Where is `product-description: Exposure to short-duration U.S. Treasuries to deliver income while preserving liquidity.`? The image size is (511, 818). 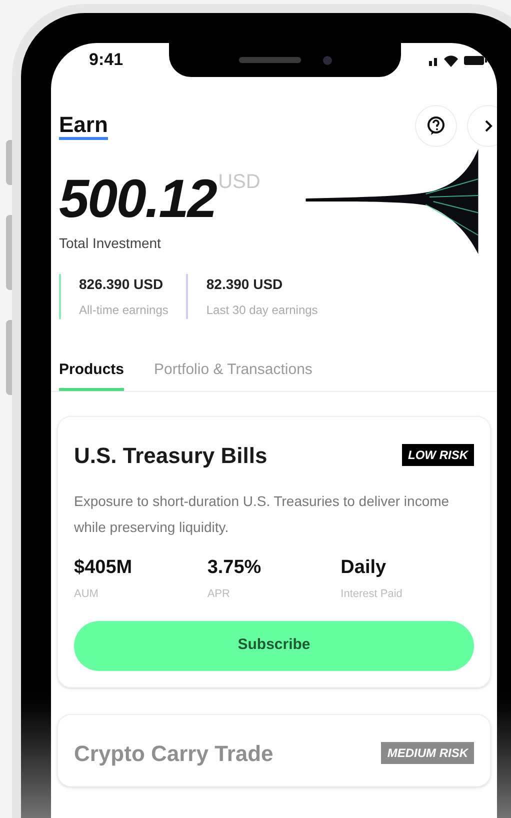 product-description: Exposure to short-duration U.S. Treasuries to deliver income while preserving liquidity. is located at coordinates (262, 514).